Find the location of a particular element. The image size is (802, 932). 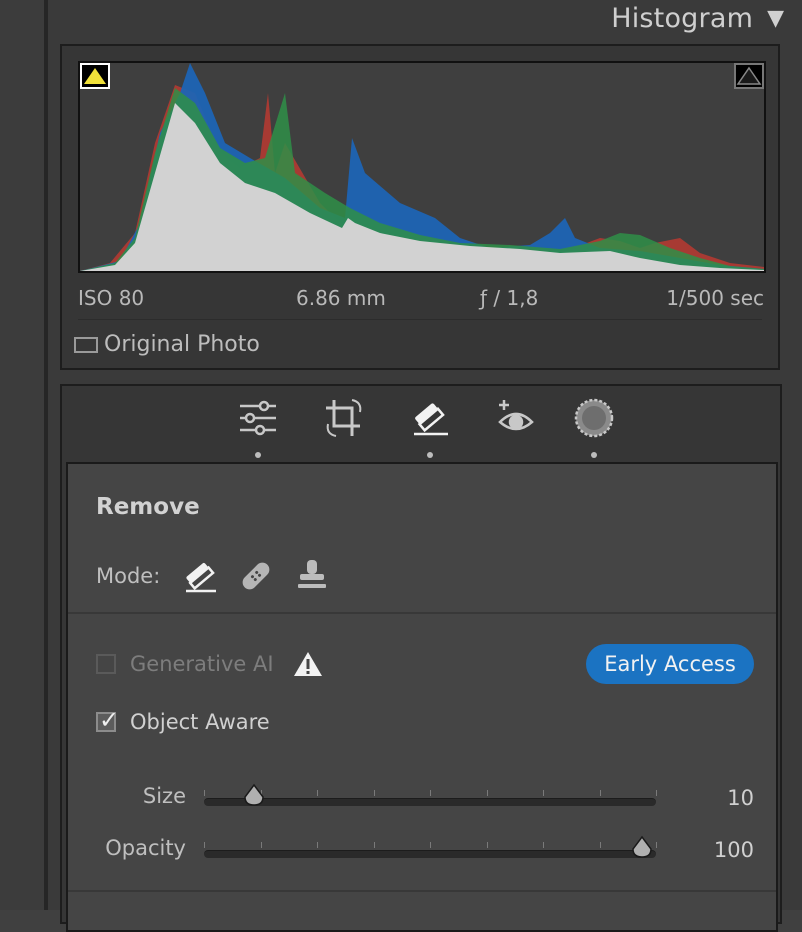

exif-shutter-speed: 1/500 sec is located at coordinates (715, 298).